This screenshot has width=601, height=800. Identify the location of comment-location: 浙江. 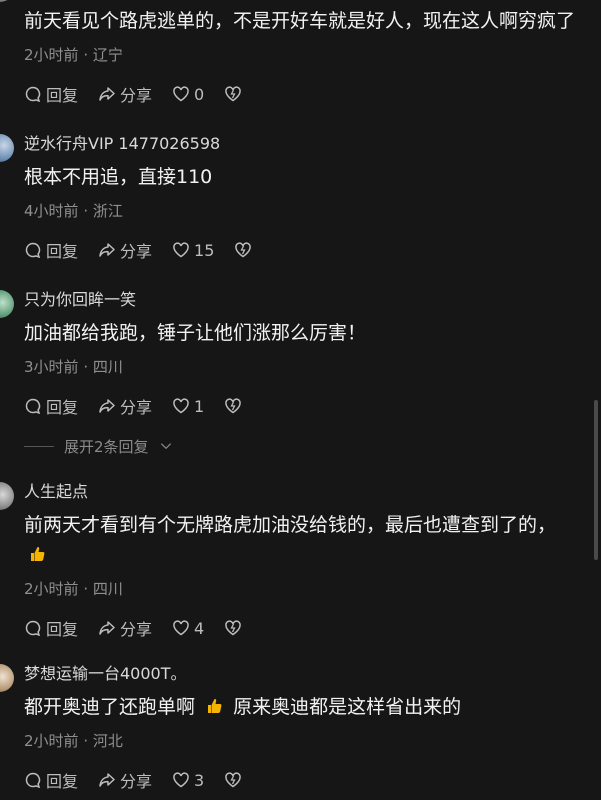
(107, 211).